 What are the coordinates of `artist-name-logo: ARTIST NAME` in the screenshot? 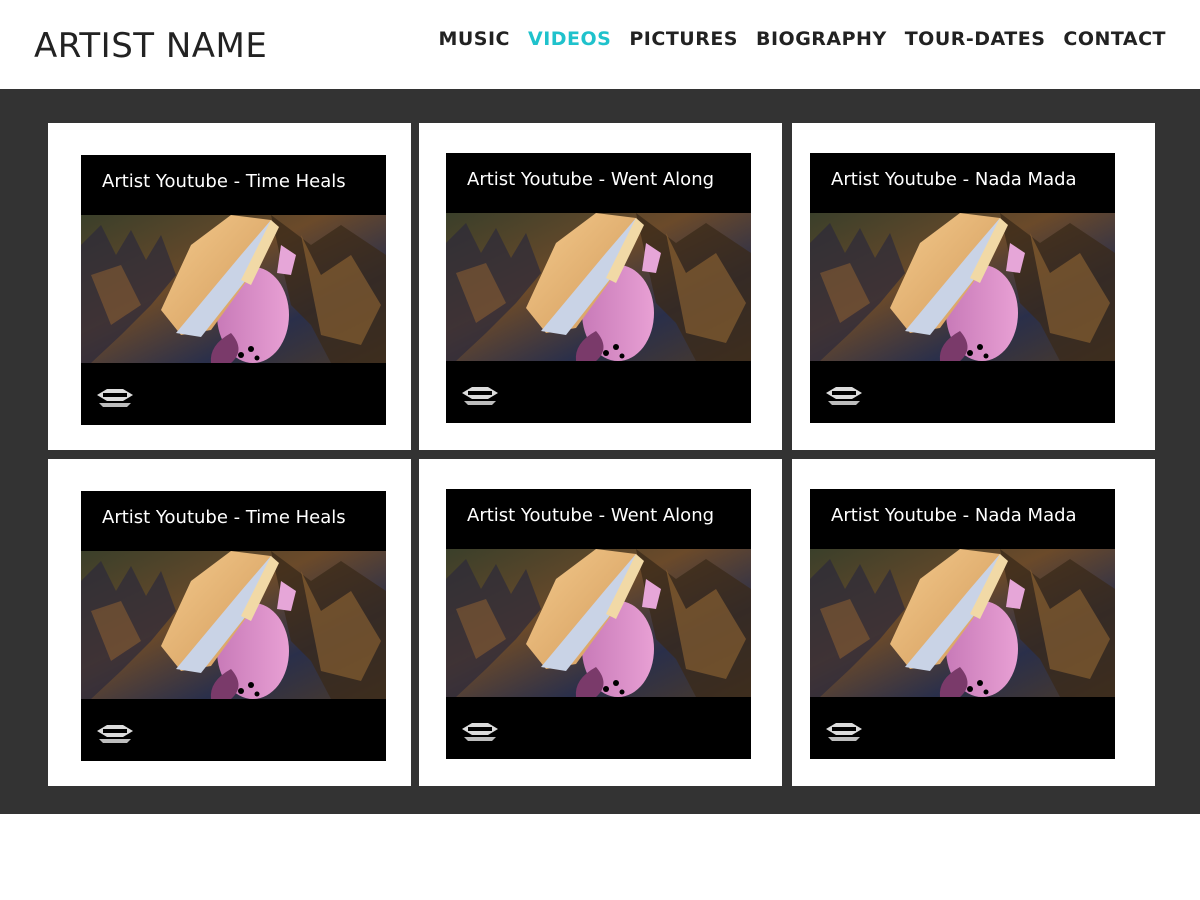 It's located at (150, 46).